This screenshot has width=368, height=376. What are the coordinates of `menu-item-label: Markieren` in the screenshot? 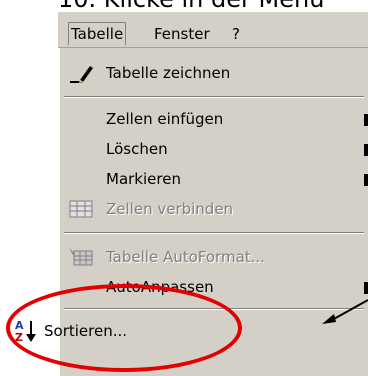 It's located at (143, 179).